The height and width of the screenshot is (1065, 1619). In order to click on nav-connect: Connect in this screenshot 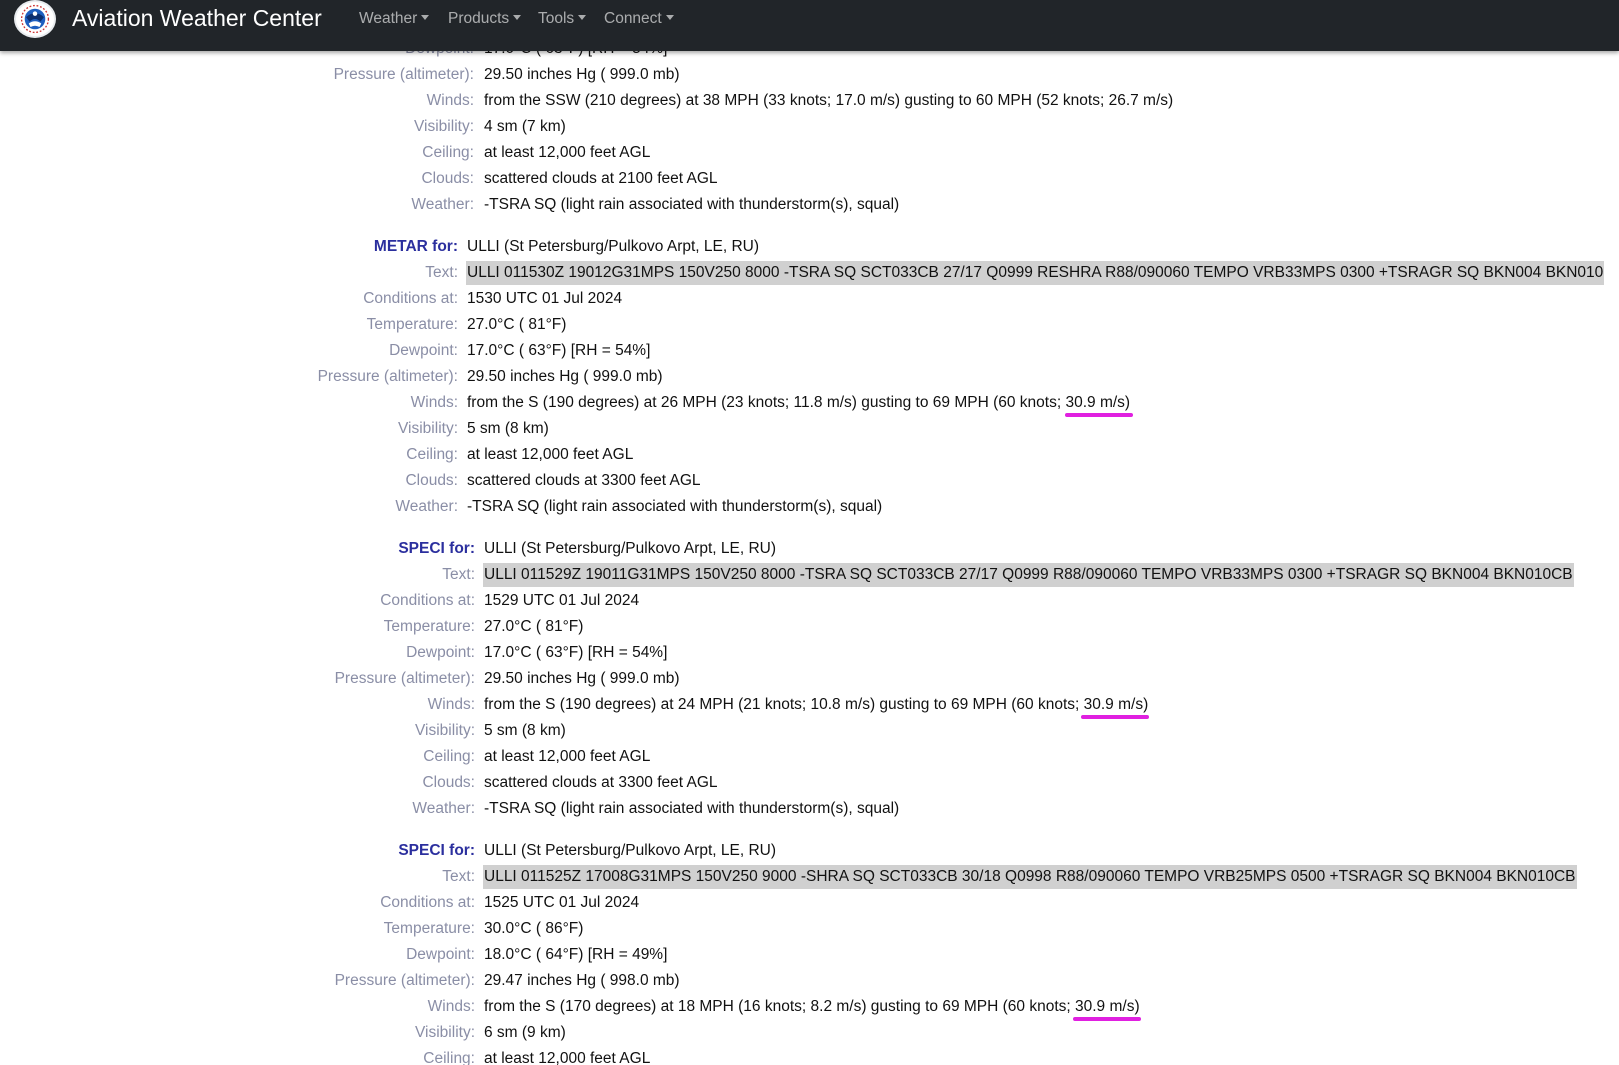, I will do `click(639, 19)`.